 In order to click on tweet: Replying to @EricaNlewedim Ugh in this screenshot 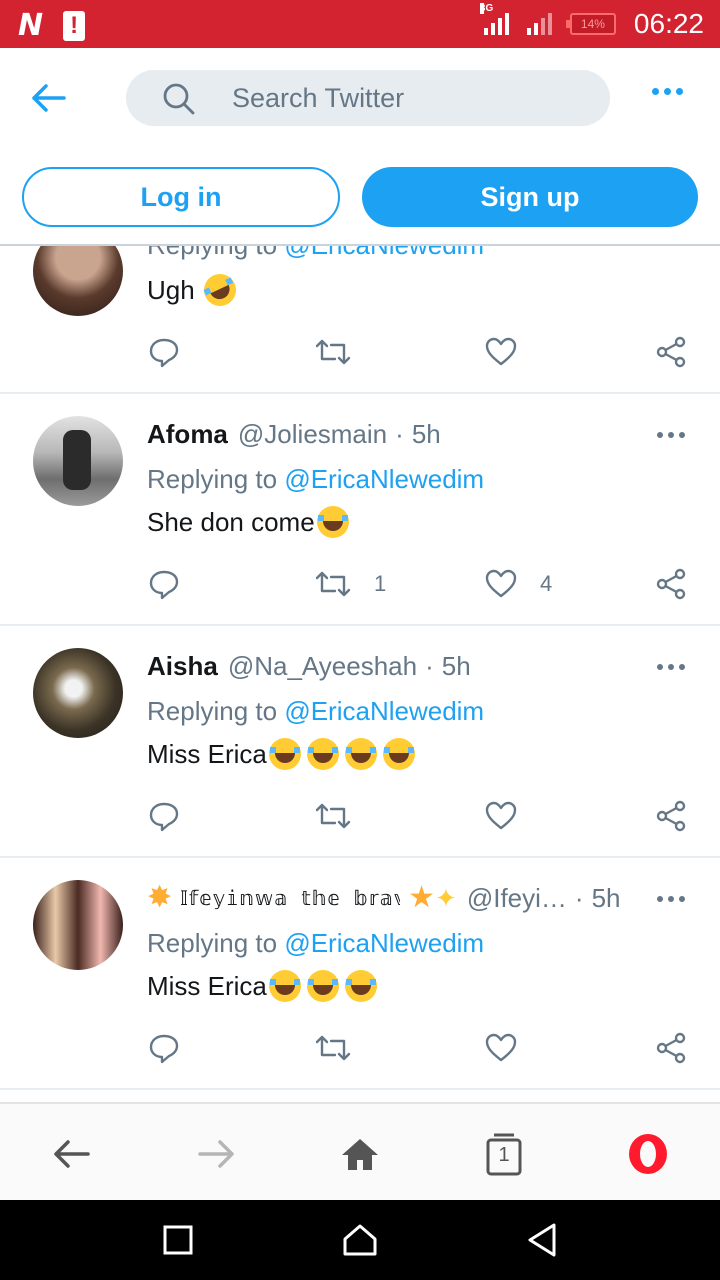, I will do `click(360, 320)`.